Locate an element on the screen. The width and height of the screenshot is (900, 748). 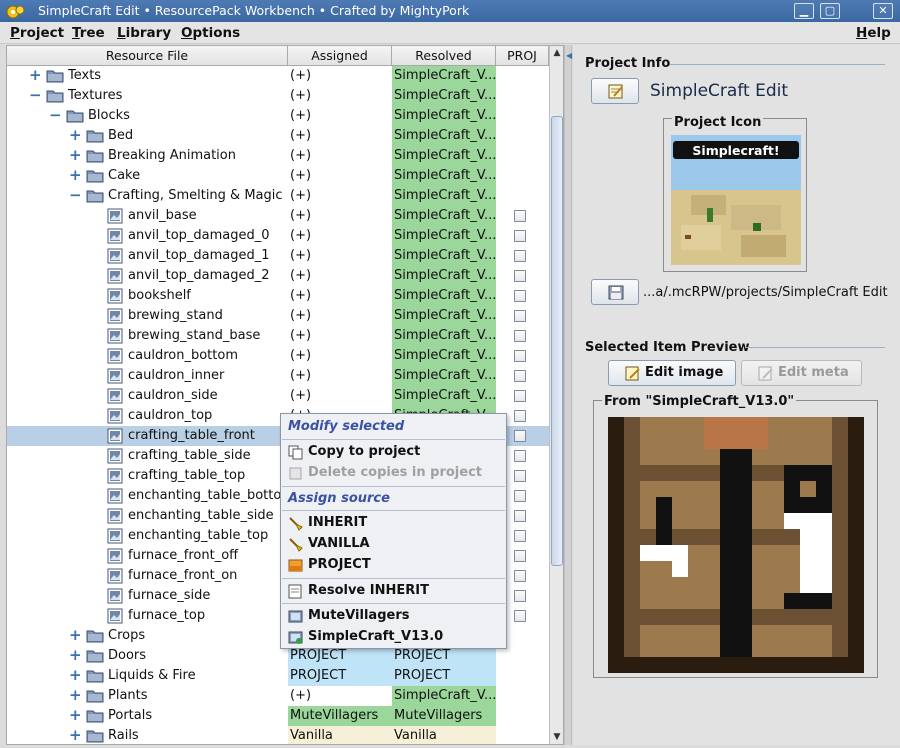
resource-name-cell: crafting_table_front is located at coordinates (147, 436).